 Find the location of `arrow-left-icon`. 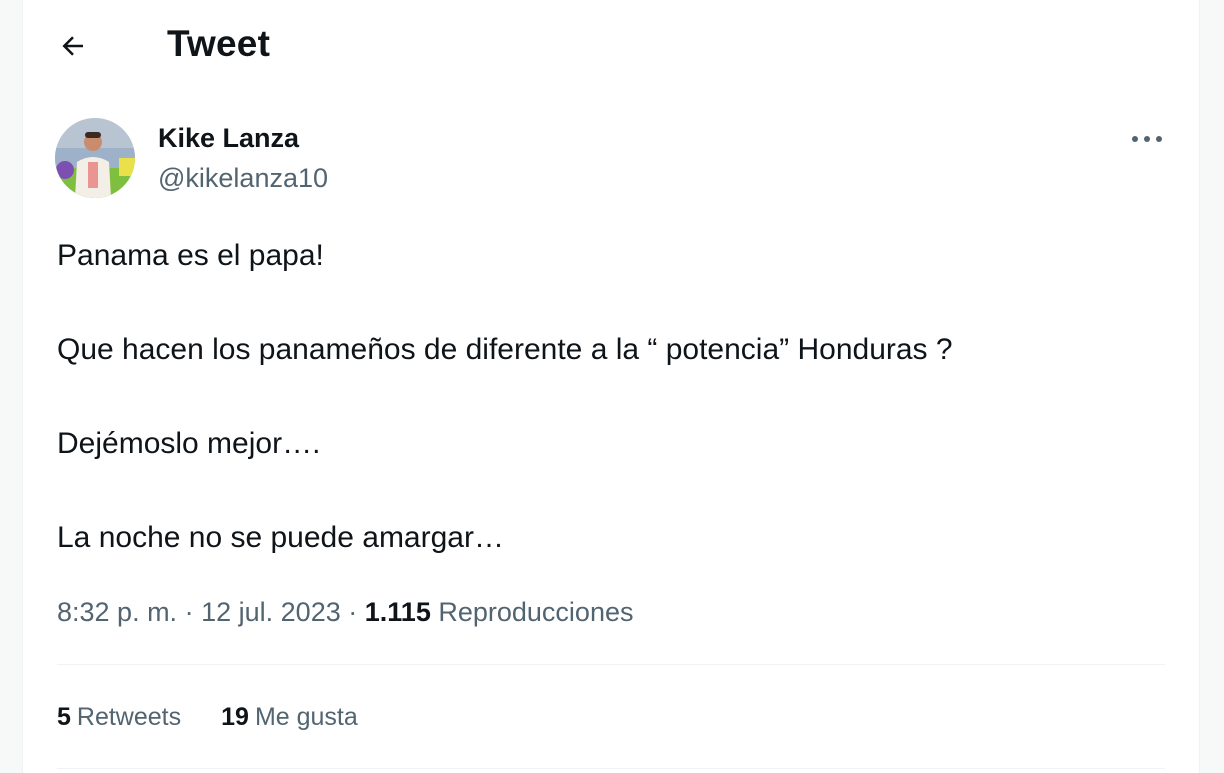

arrow-left-icon is located at coordinates (72, 46).